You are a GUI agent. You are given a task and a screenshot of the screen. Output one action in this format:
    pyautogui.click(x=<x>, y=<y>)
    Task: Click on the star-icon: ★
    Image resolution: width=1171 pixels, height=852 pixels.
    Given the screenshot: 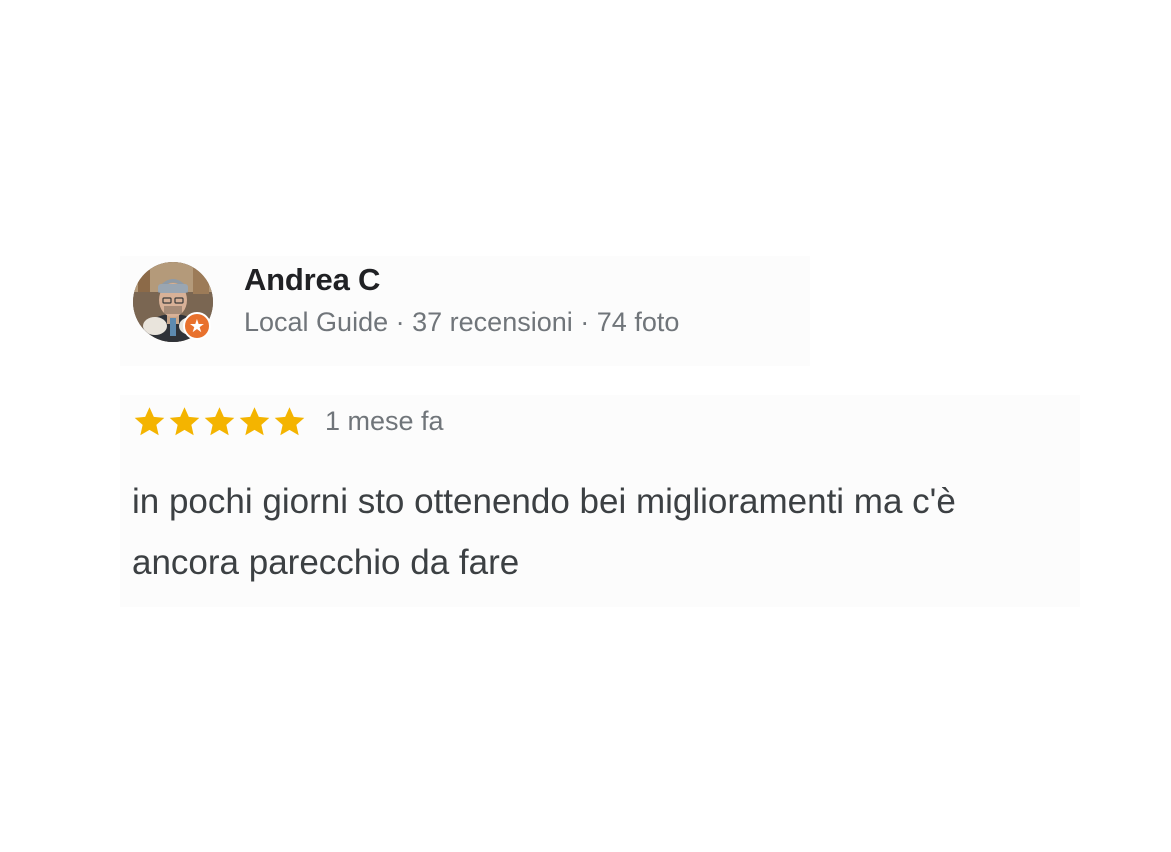 What is the action you would take?
    pyautogui.click(x=197, y=326)
    